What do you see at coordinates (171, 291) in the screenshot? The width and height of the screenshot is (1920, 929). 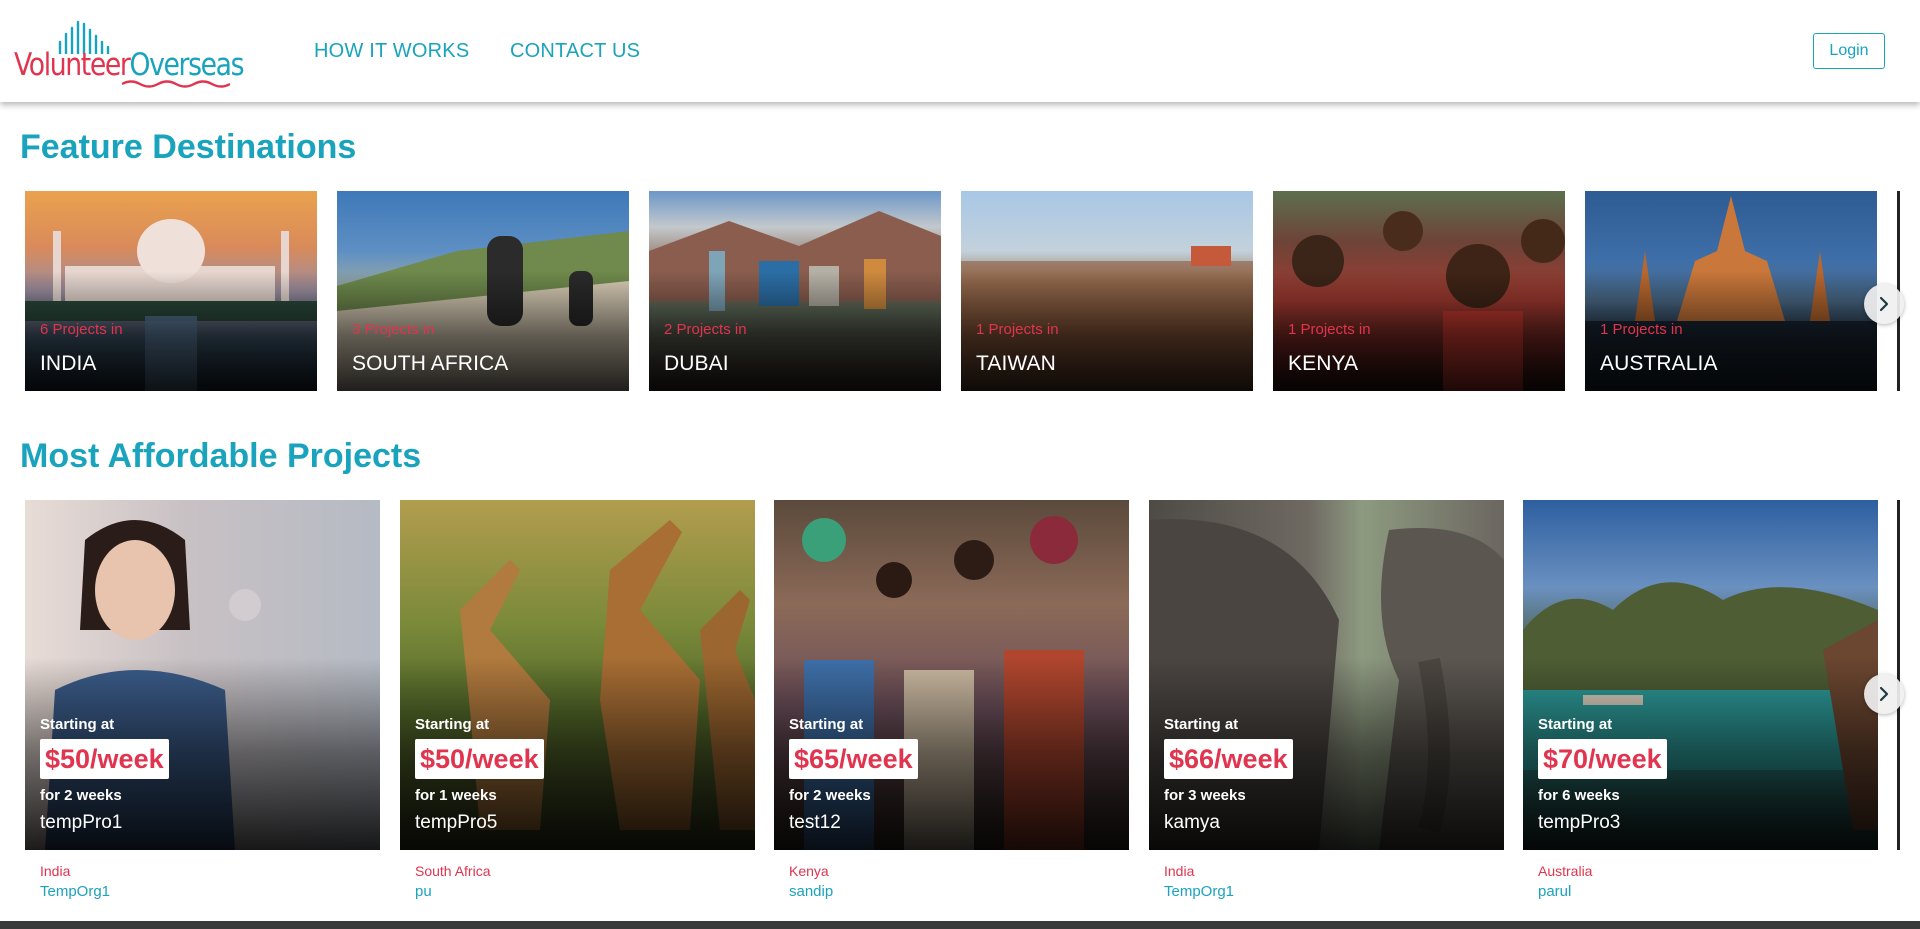 I see `destination-card: 6 Projects in INDIA` at bounding box center [171, 291].